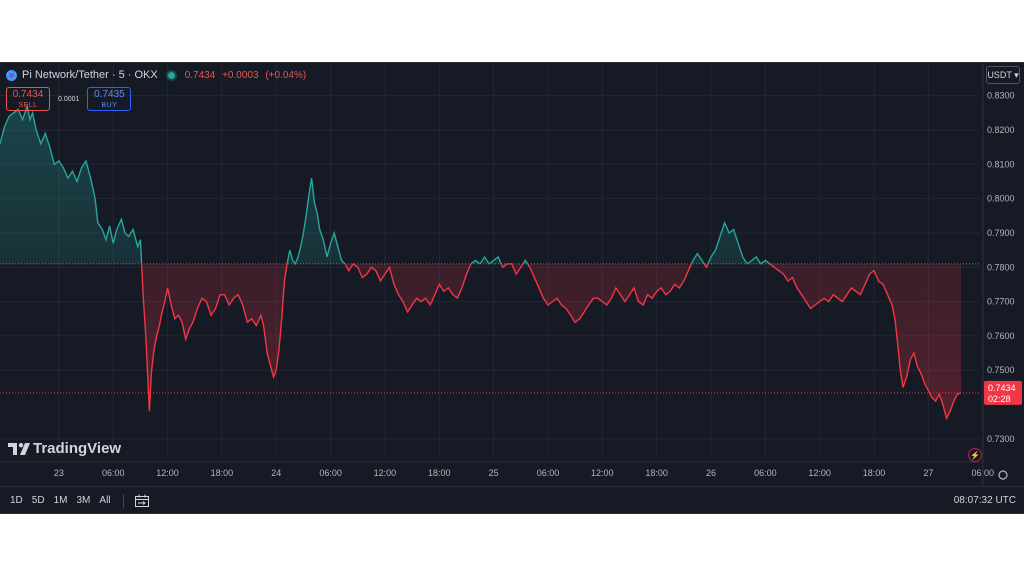 Image resolution: width=1024 pixels, height=576 pixels. What do you see at coordinates (19, 448) in the screenshot?
I see `tradingview-logo-icon` at bounding box center [19, 448].